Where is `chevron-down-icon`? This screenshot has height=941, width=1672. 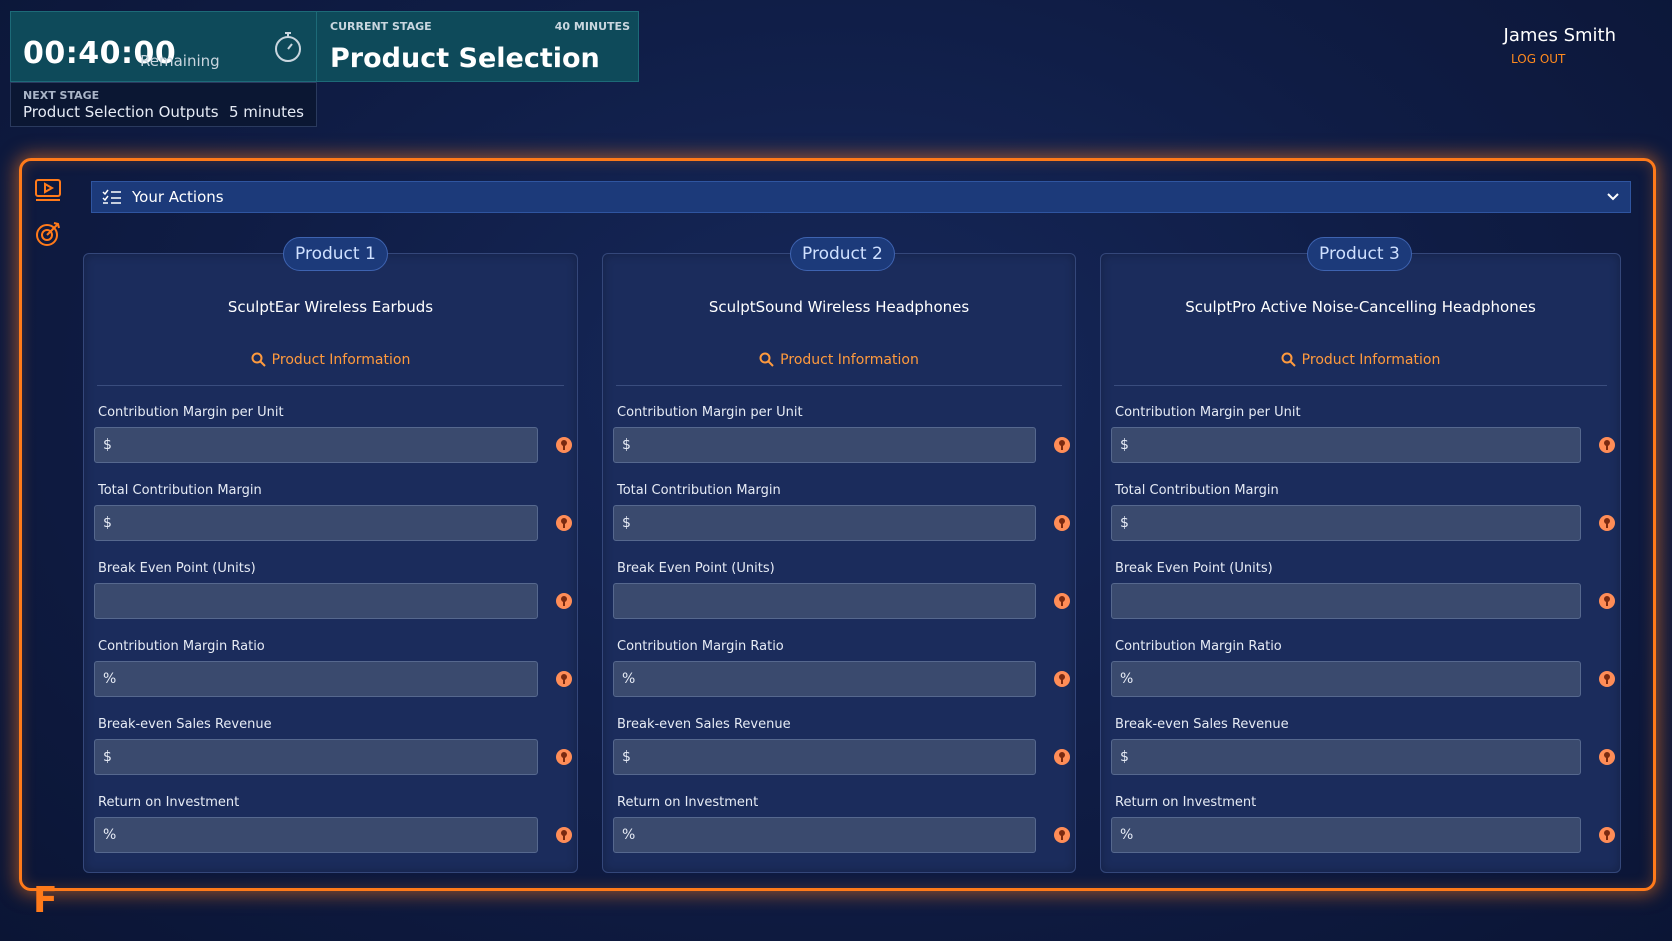
chevron-down-icon is located at coordinates (1613, 197).